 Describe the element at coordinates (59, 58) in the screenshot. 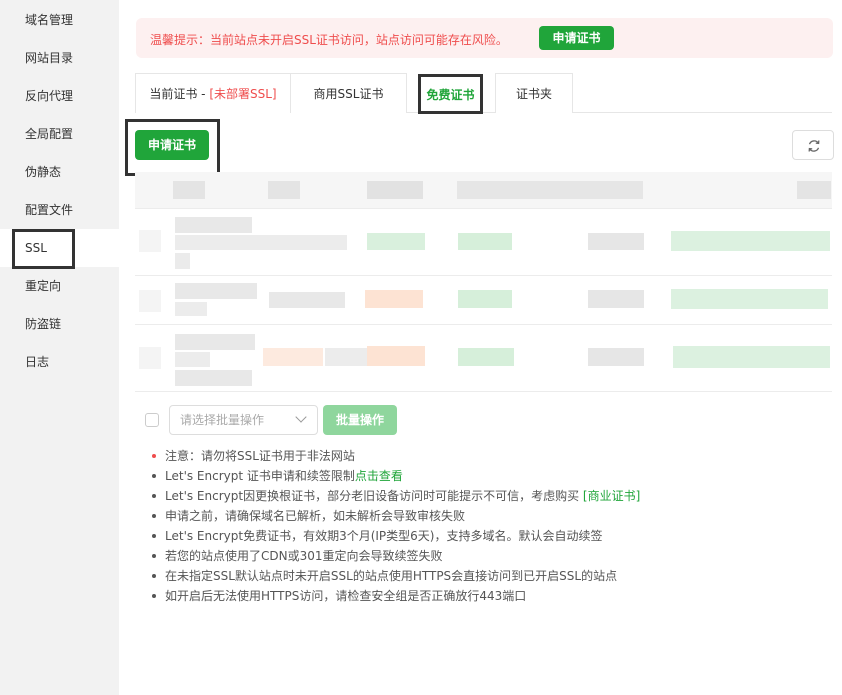

I see `sidebar-item-site-dir: 网站目录` at that location.